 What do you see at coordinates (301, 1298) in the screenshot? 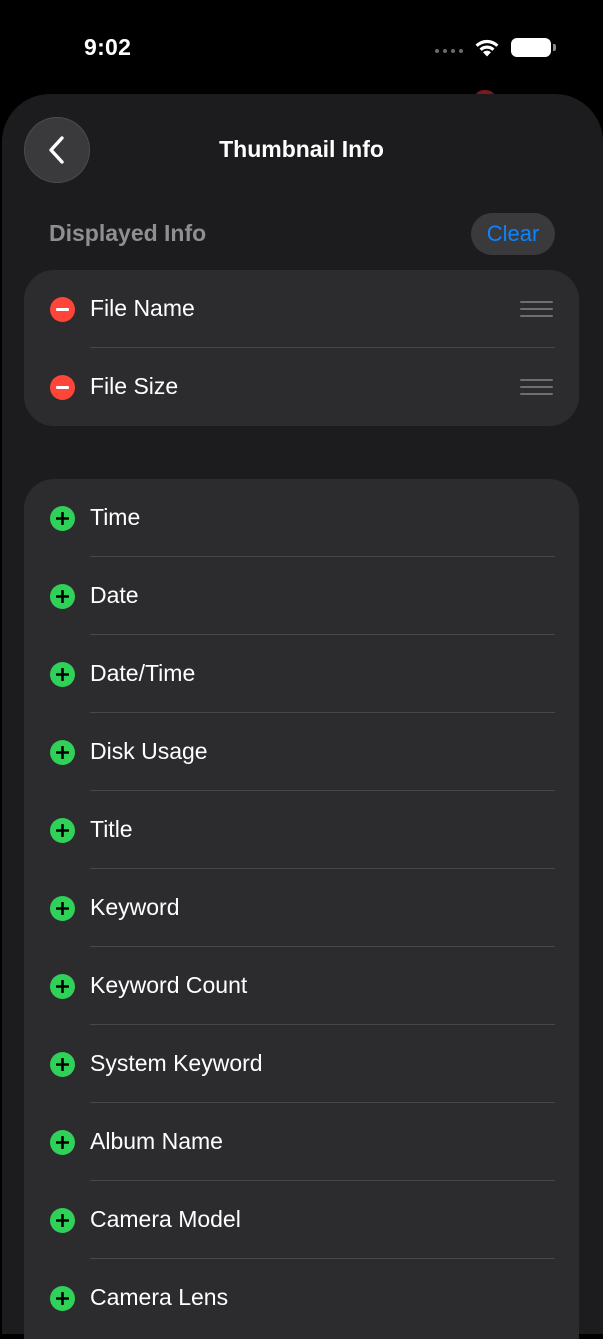
I see `list-item-camera-lens: Camera Lens` at bounding box center [301, 1298].